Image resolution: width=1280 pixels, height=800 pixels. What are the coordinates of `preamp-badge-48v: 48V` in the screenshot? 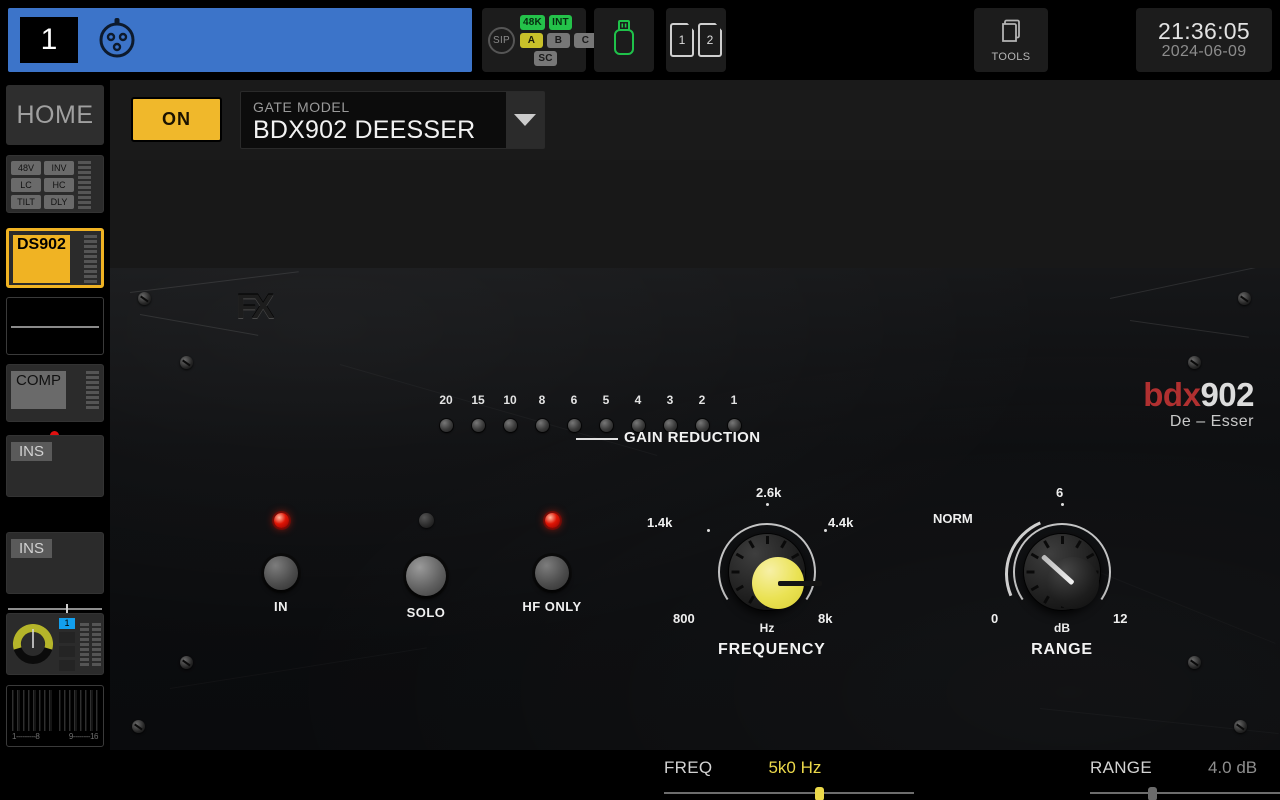 It's located at (26, 168).